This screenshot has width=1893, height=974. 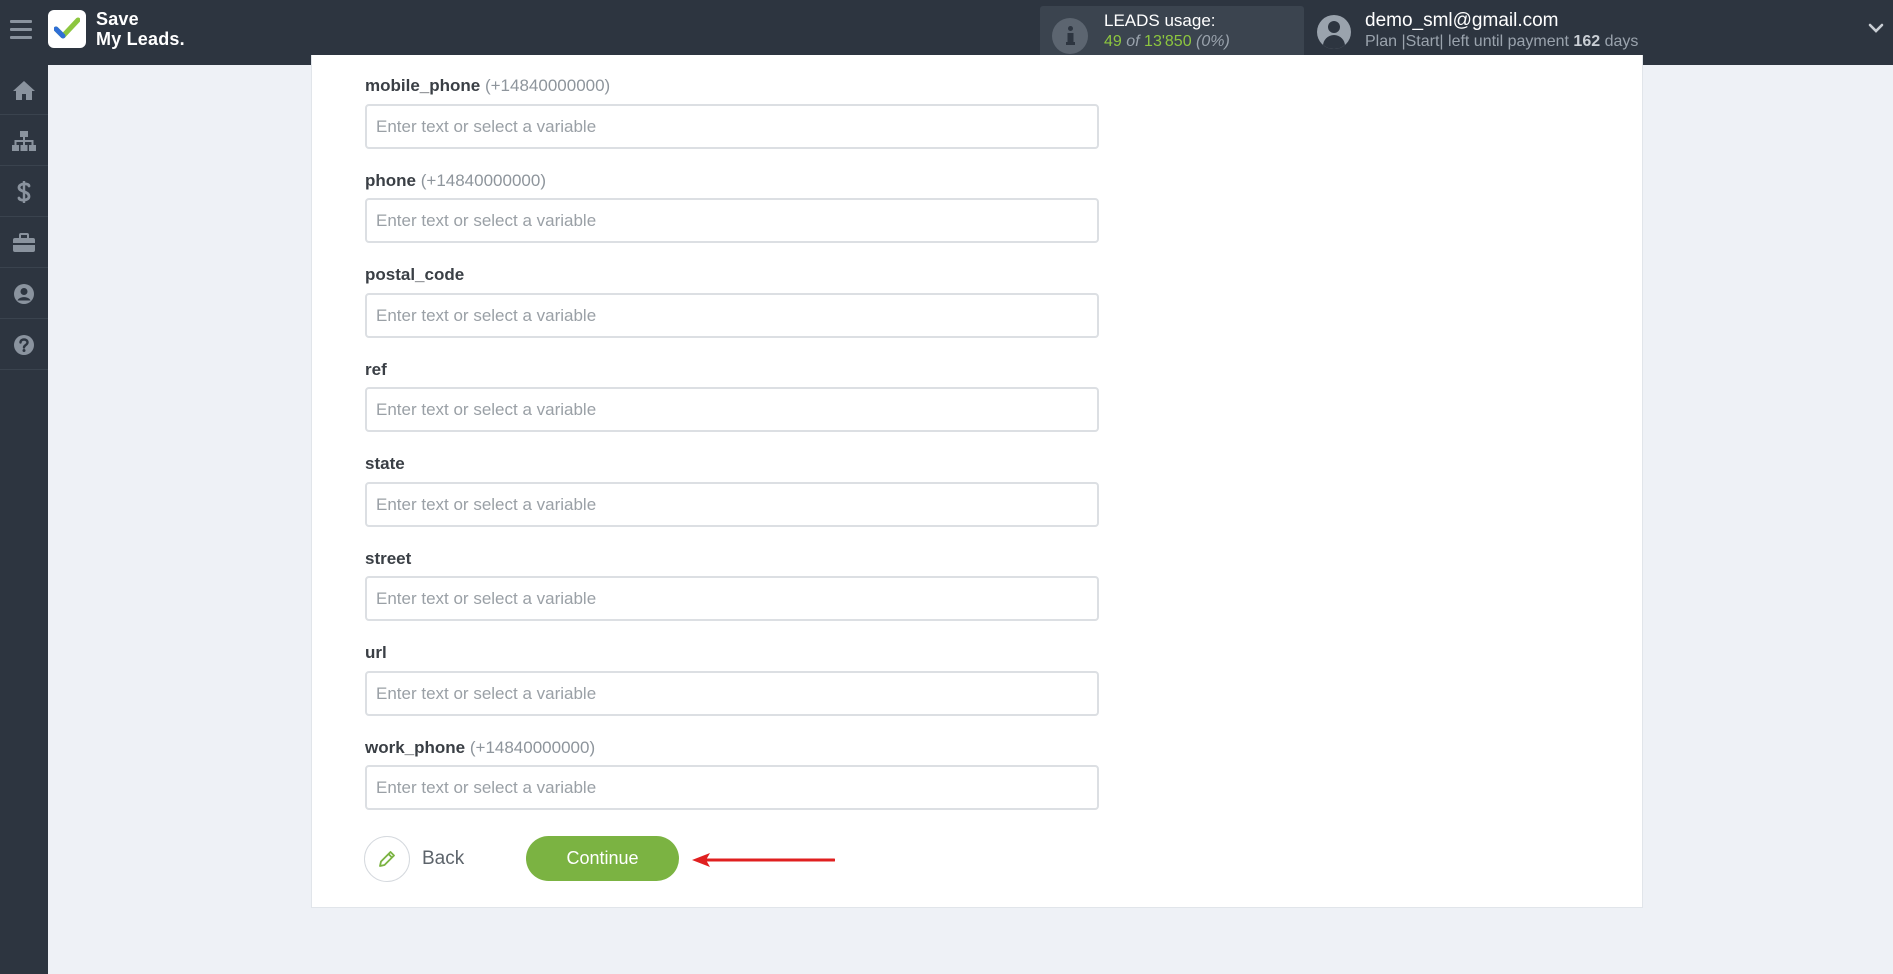 What do you see at coordinates (480, 747) in the screenshot?
I see `field-label-work-phone: work_phone (+14840000000)` at bounding box center [480, 747].